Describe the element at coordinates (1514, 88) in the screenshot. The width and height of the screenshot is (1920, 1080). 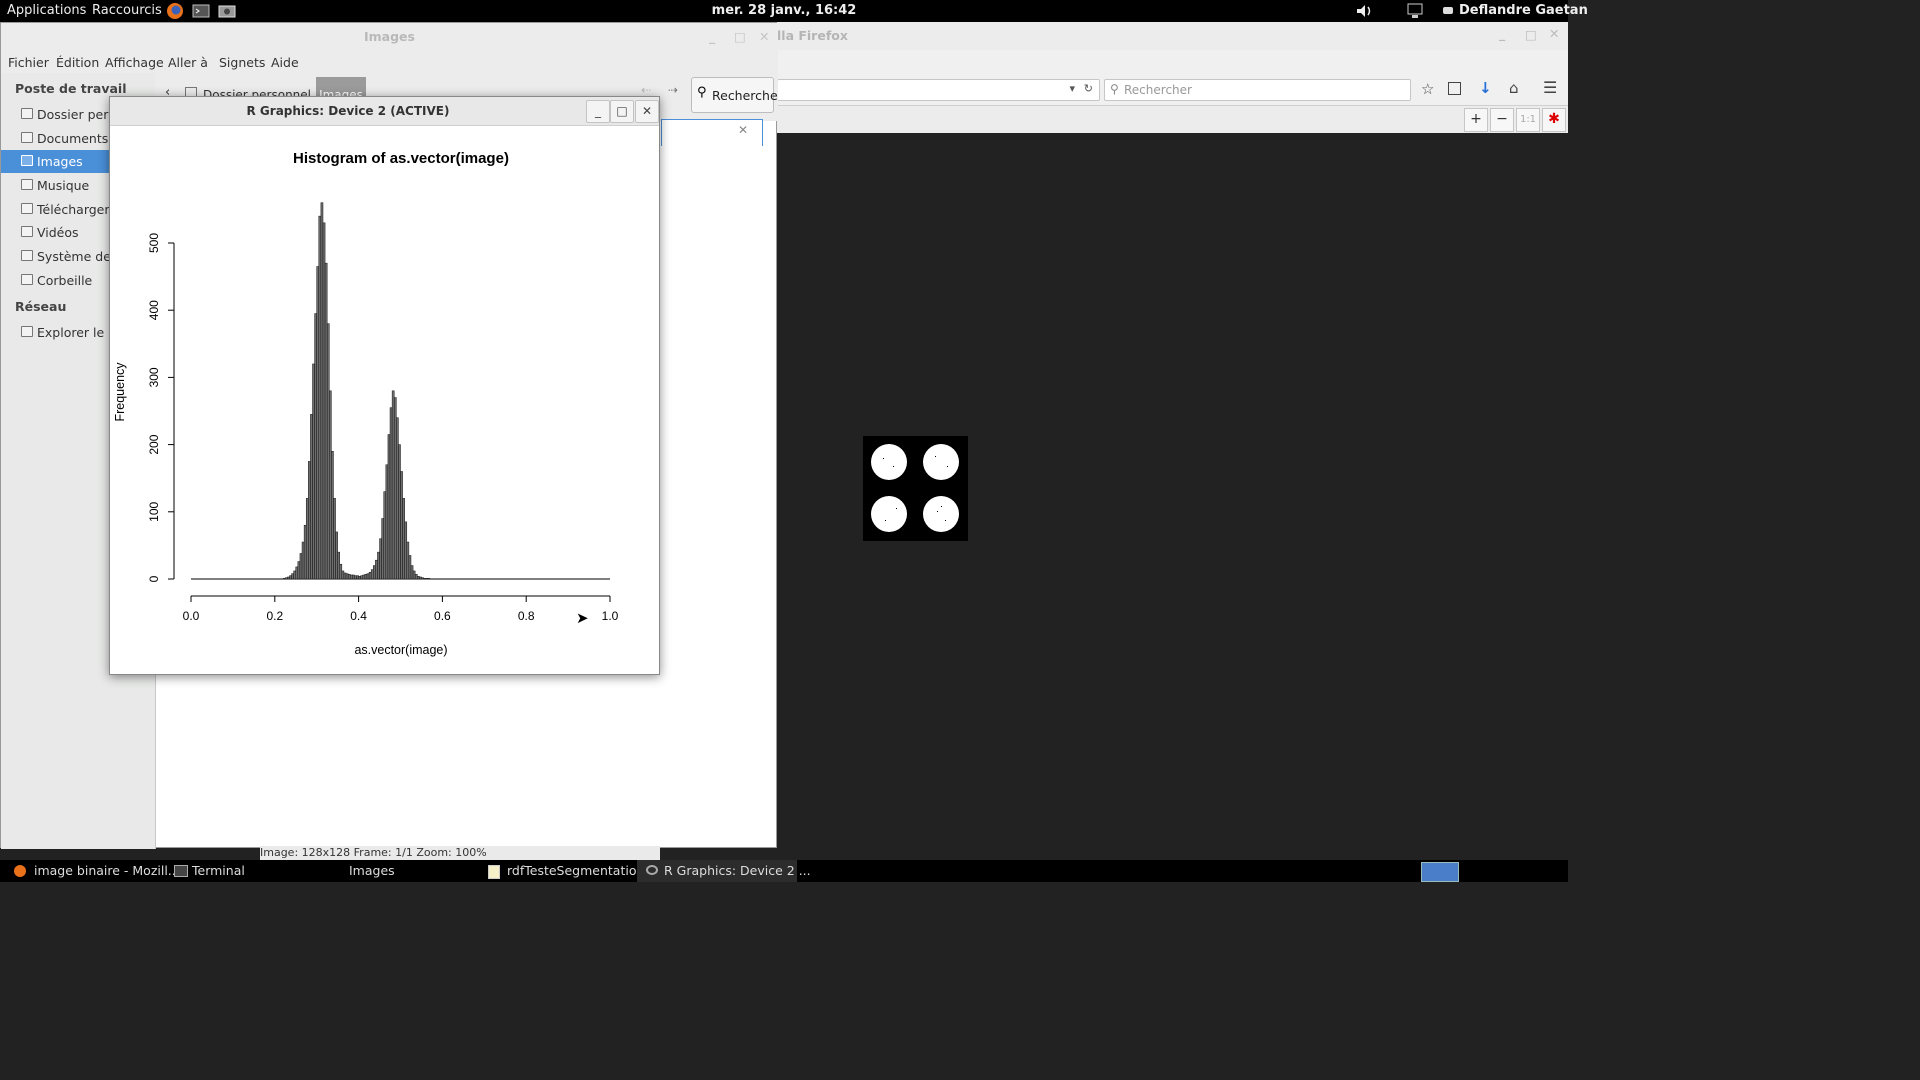
I see `home-icon: ⌂` at that location.